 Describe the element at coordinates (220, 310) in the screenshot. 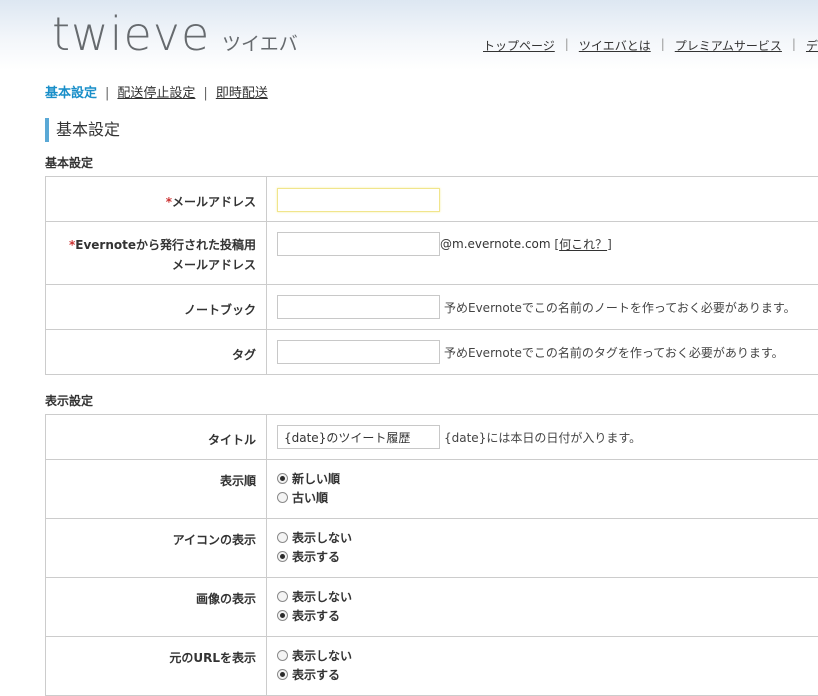

I see `notebook-label: ノートブック` at that location.